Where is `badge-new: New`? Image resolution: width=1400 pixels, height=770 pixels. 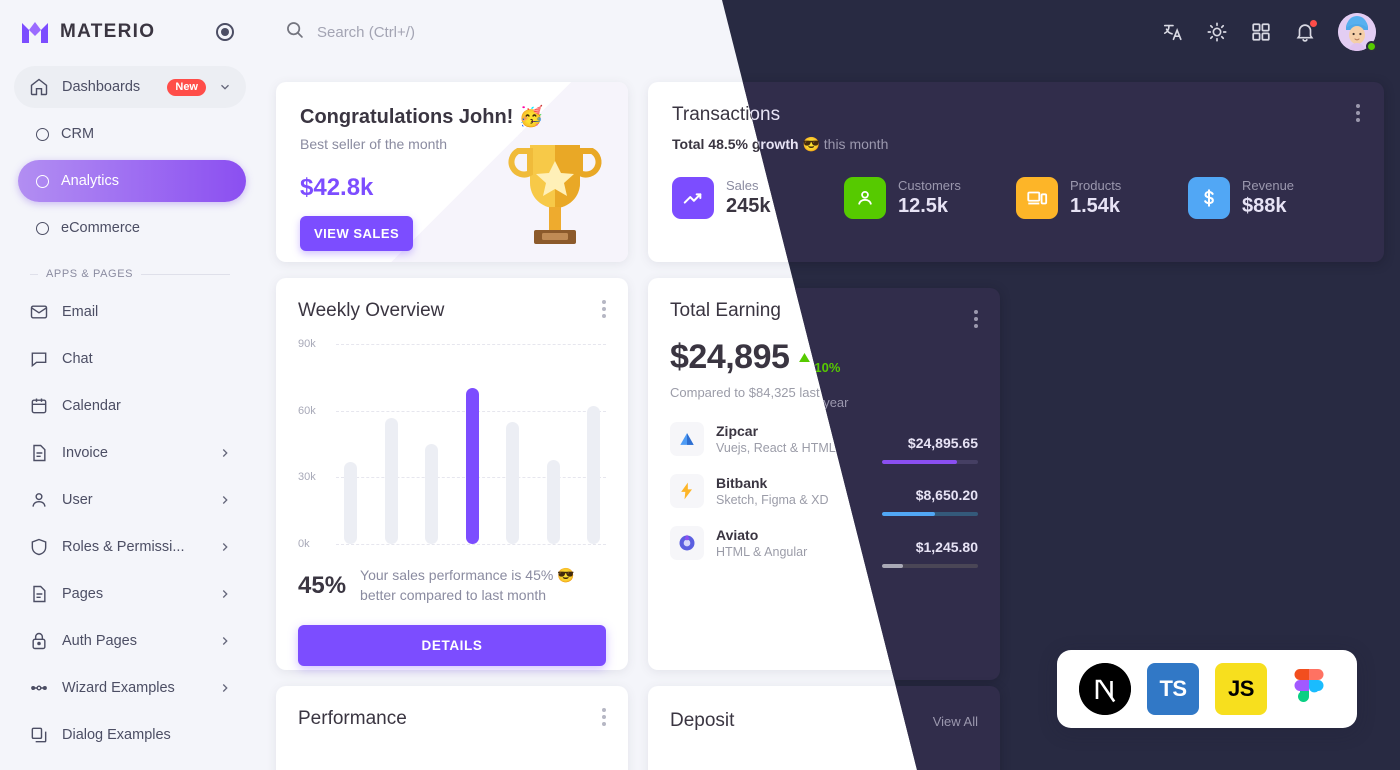
badge-new: New is located at coordinates (186, 87).